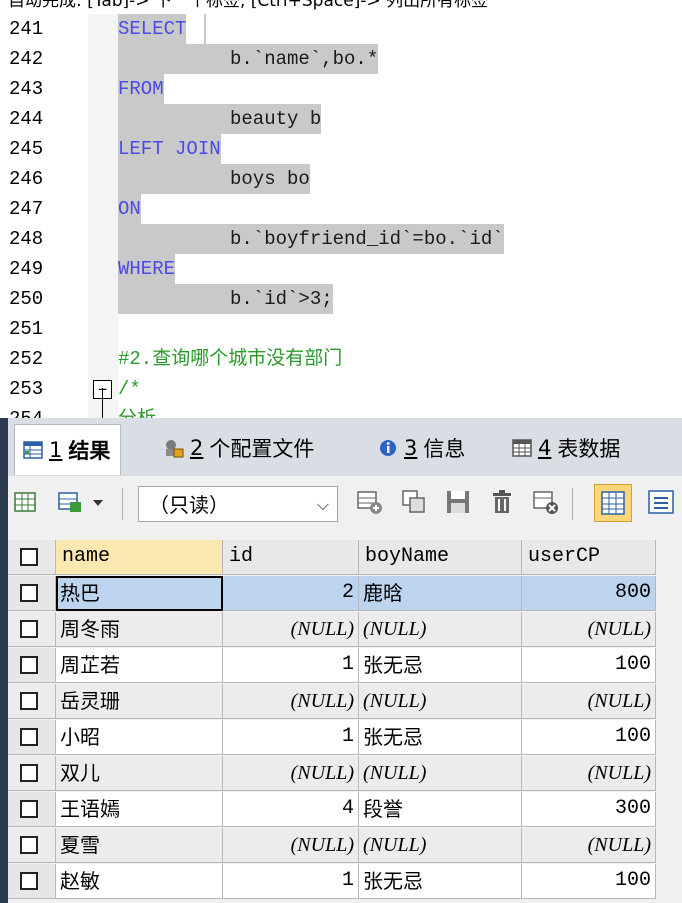  What do you see at coordinates (341, 299) in the screenshot?
I see `code-line: 250 b.`id`>3;` at bounding box center [341, 299].